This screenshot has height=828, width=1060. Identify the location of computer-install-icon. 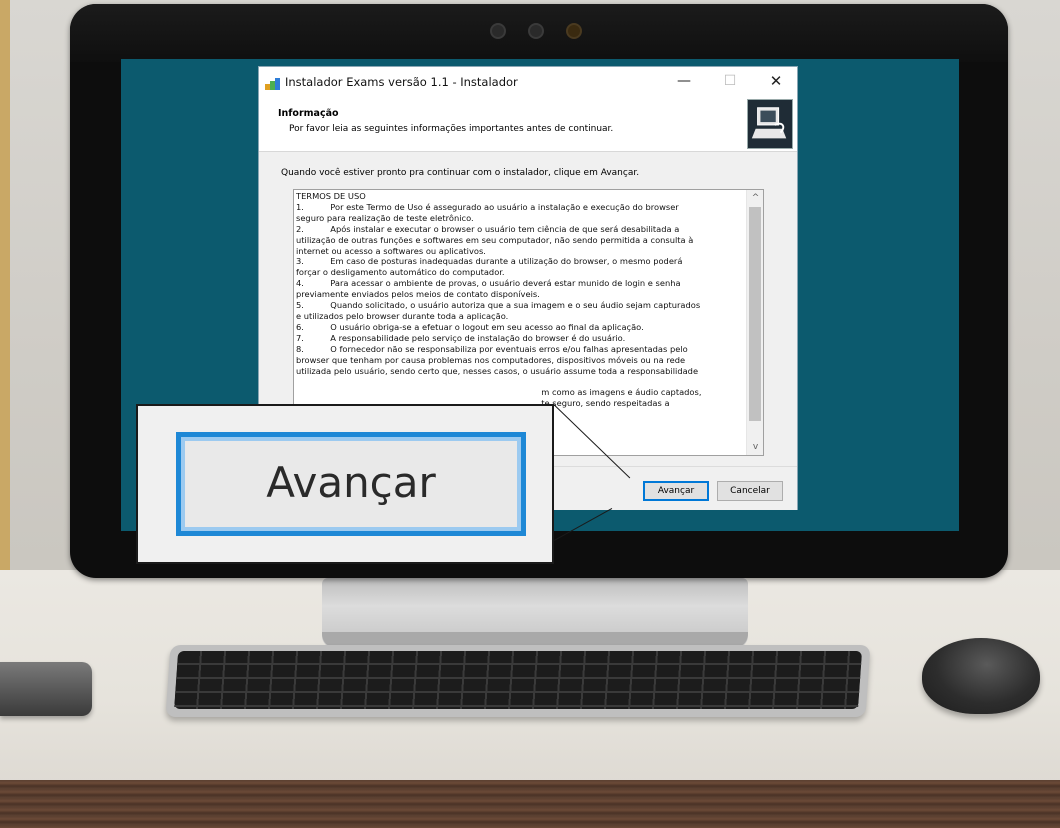
(770, 124).